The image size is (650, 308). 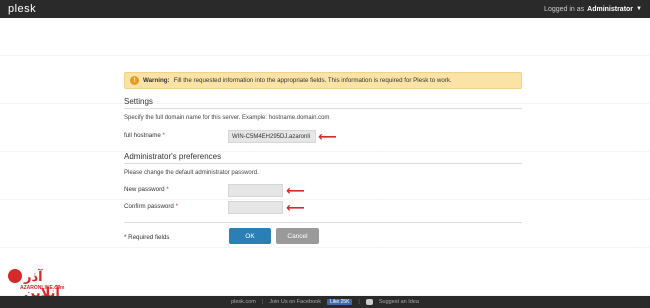 I want to click on new-password-label: New password *, so click(x=146, y=189).